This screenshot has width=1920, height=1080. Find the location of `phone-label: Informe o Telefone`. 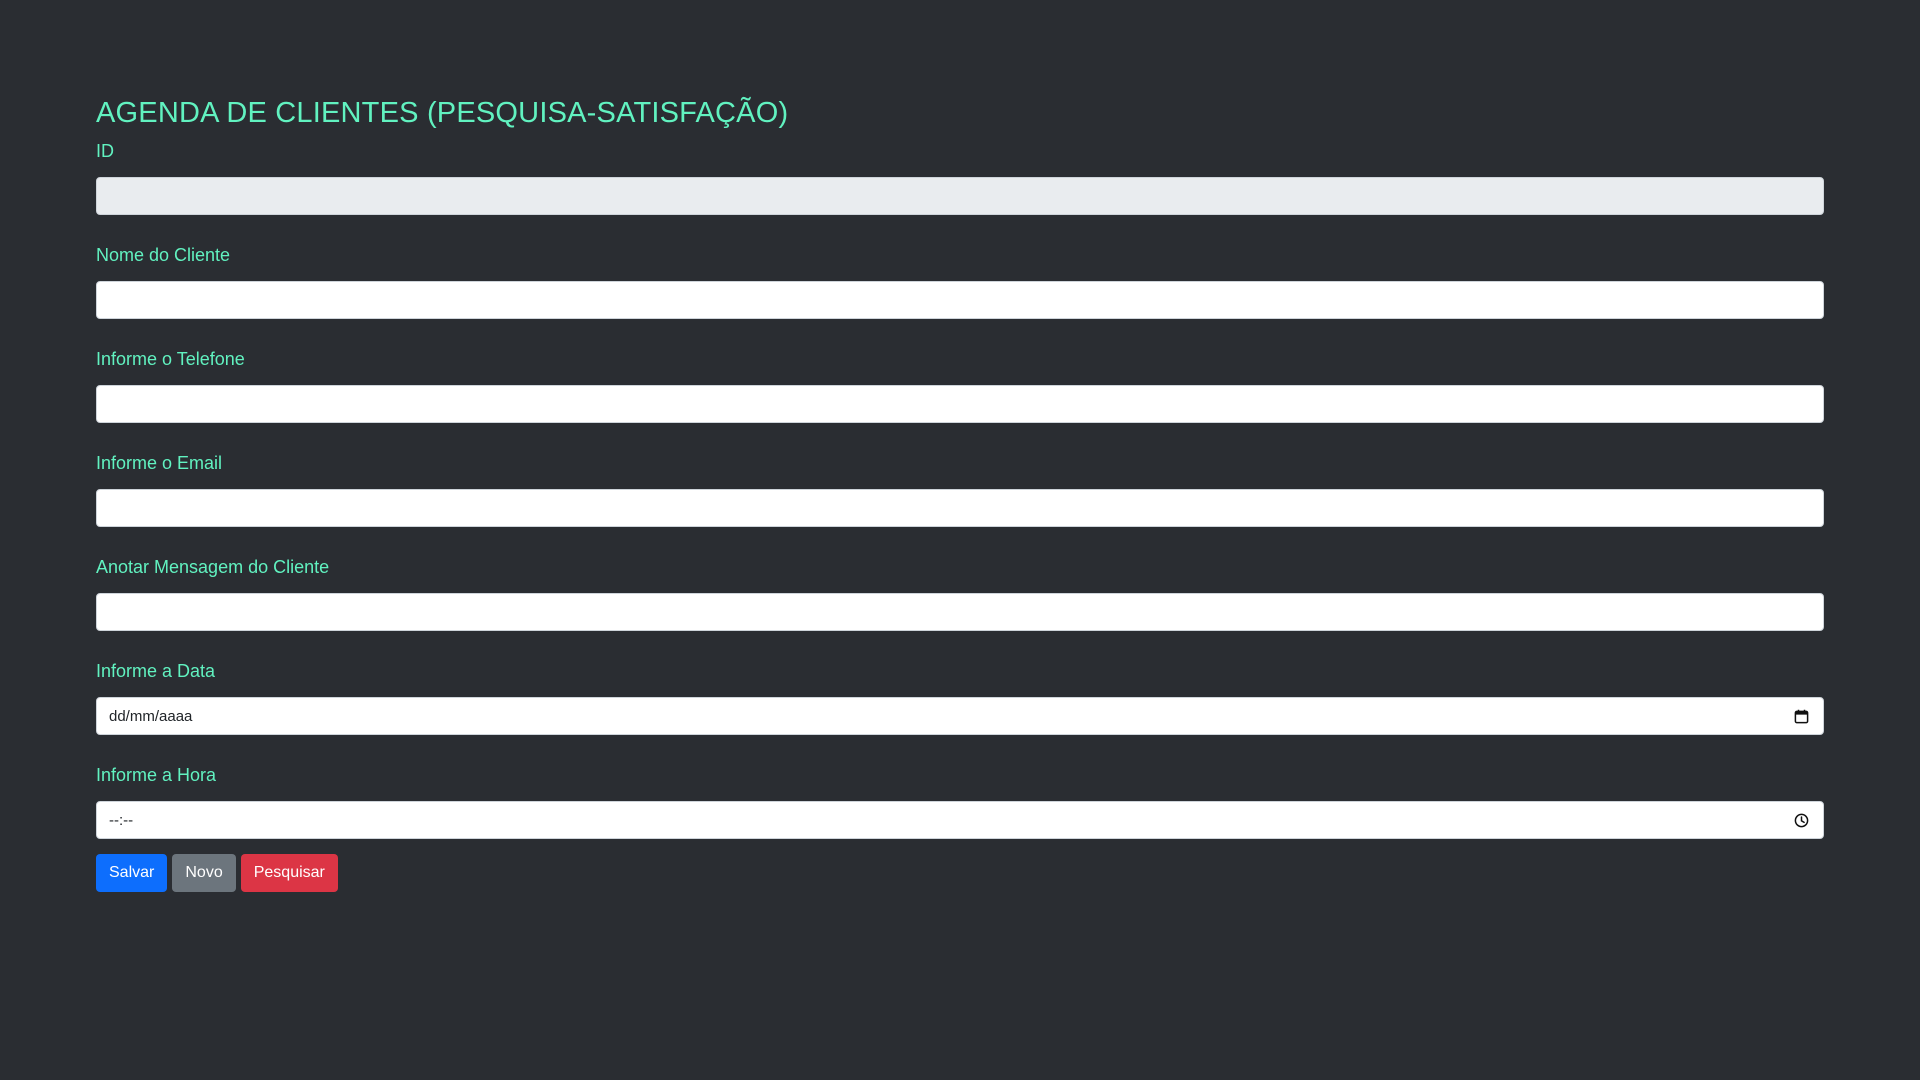

phone-label: Informe o Telefone is located at coordinates (170, 359).